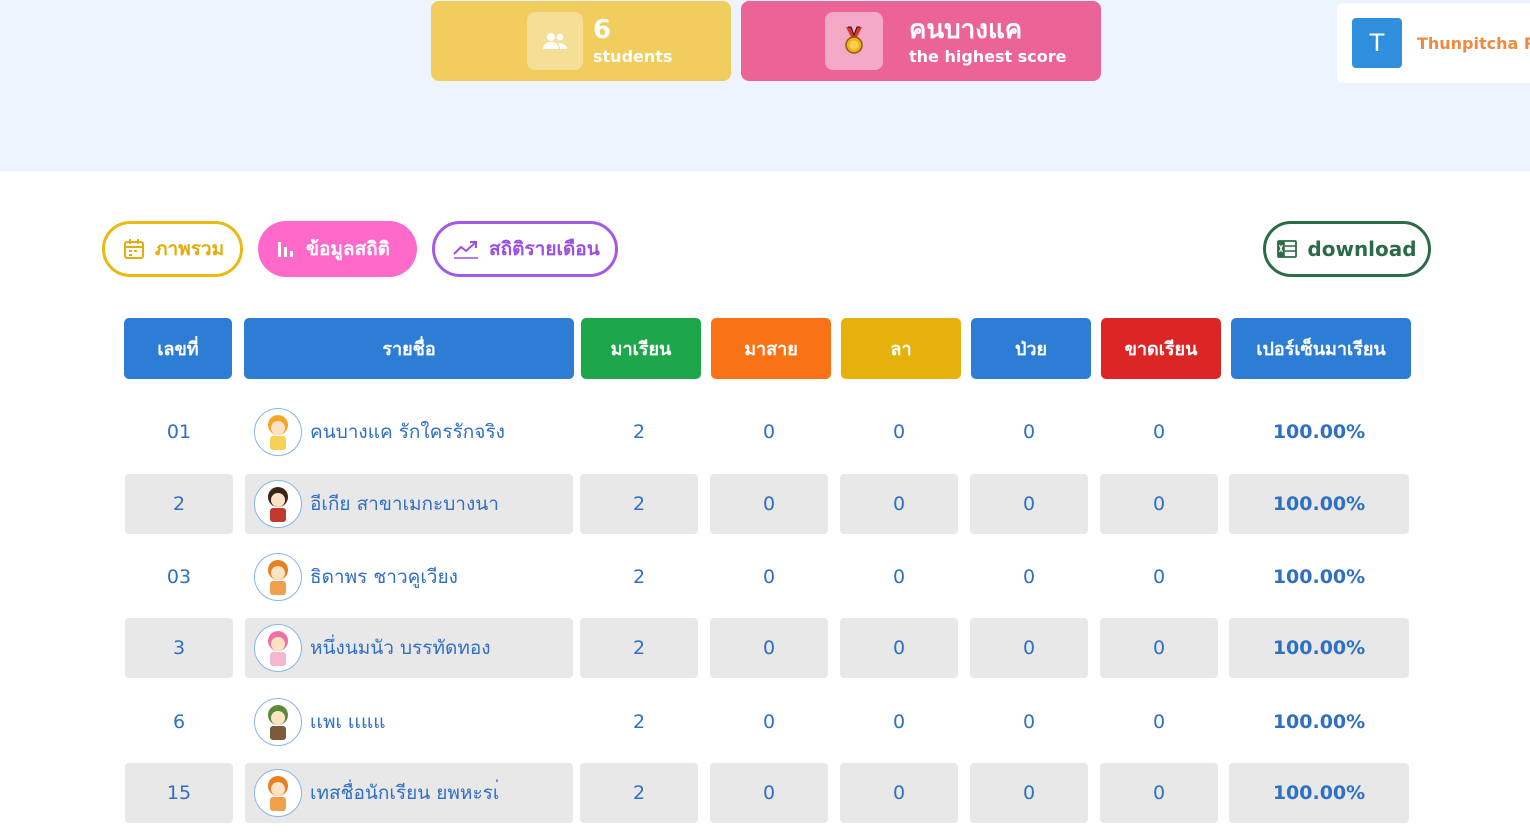 This screenshot has width=1530, height=839. I want to click on student-name: หนึ่งนมนัว บรรทัดทอง, so click(409, 648).